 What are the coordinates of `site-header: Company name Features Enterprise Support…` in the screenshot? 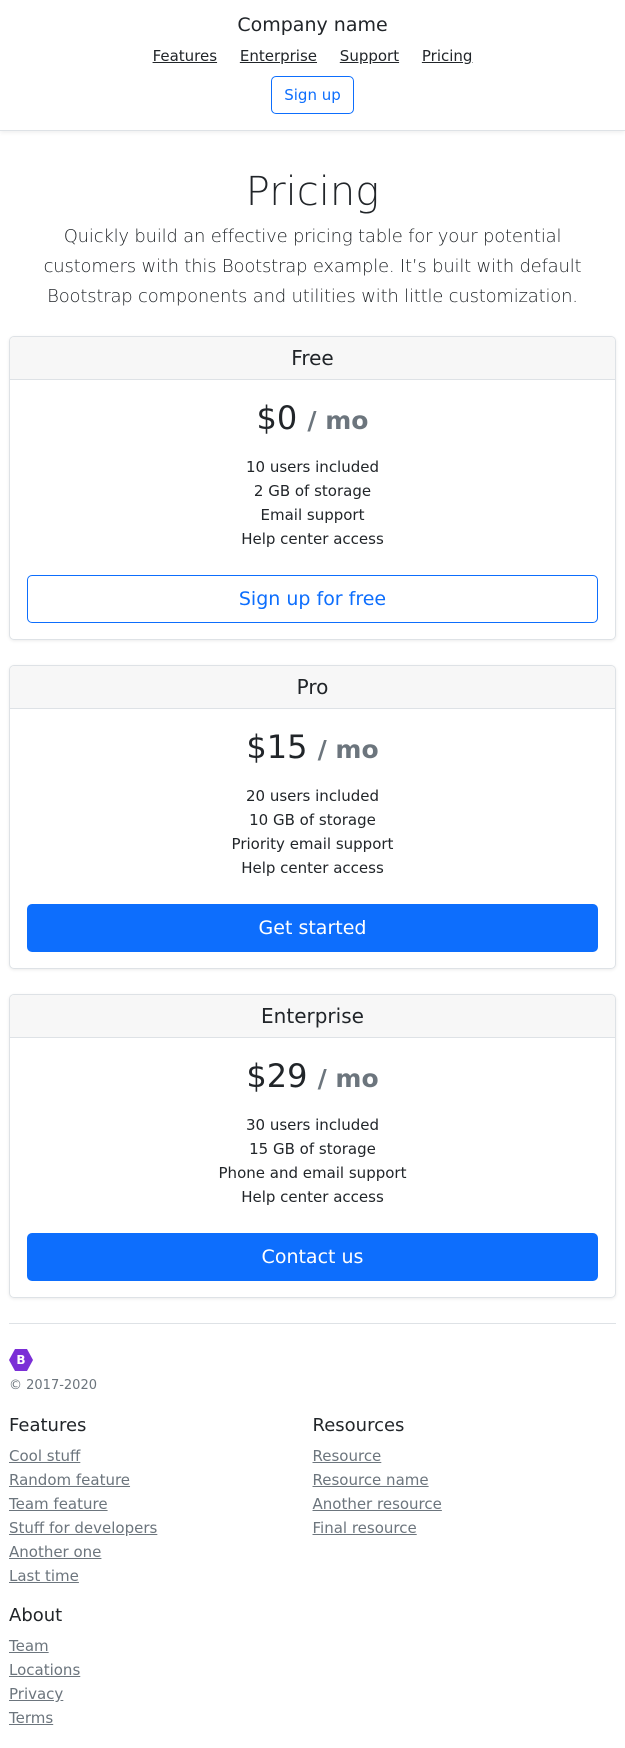 It's located at (312, 65).